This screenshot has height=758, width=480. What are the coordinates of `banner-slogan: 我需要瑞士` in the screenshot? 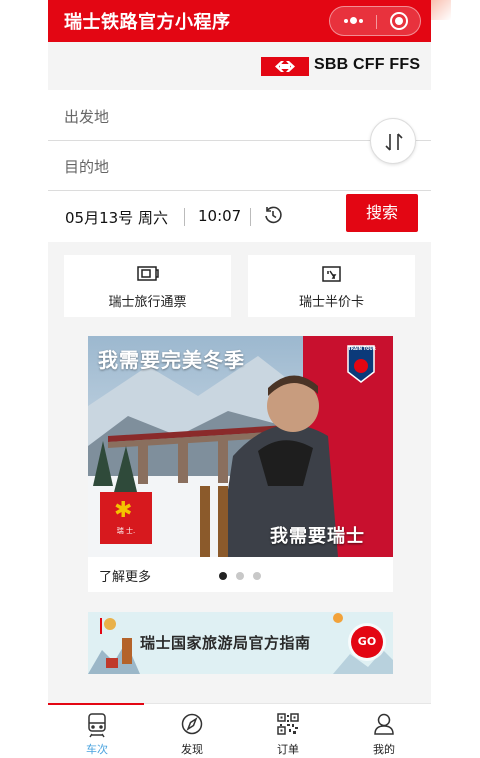 It's located at (317, 536).